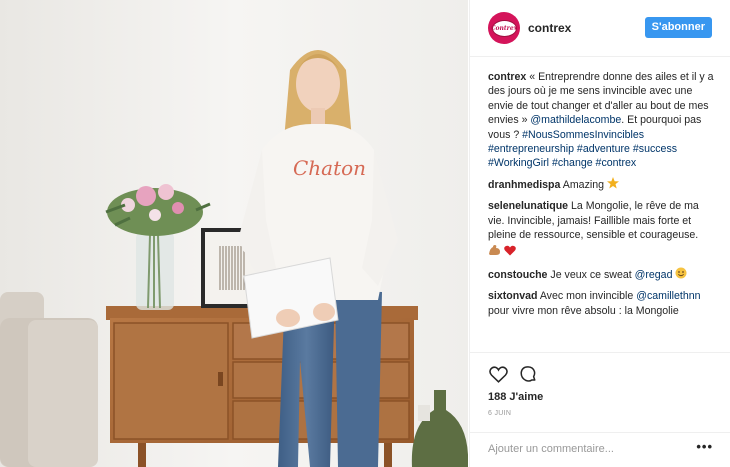  I want to click on comment-username: constouche, so click(517, 275).